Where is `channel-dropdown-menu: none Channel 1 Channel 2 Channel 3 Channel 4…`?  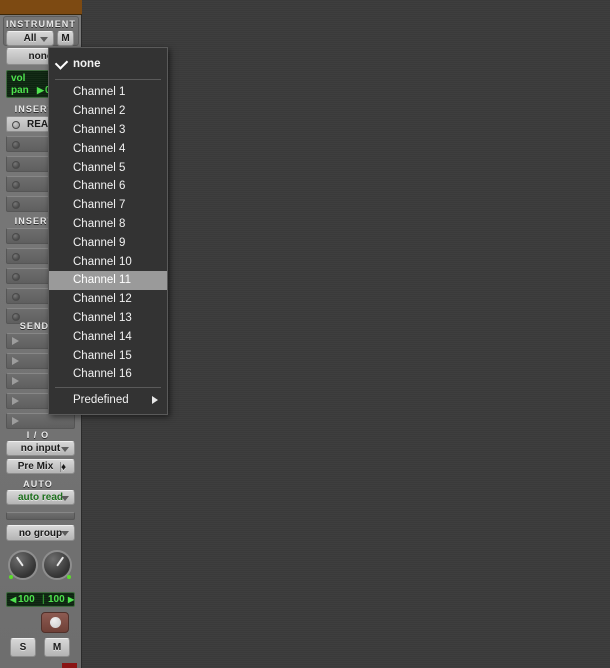
channel-dropdown-menu: none Channel 1 Channel 2 Channel 3 Channel 4… is located at coordinates (108, 231).